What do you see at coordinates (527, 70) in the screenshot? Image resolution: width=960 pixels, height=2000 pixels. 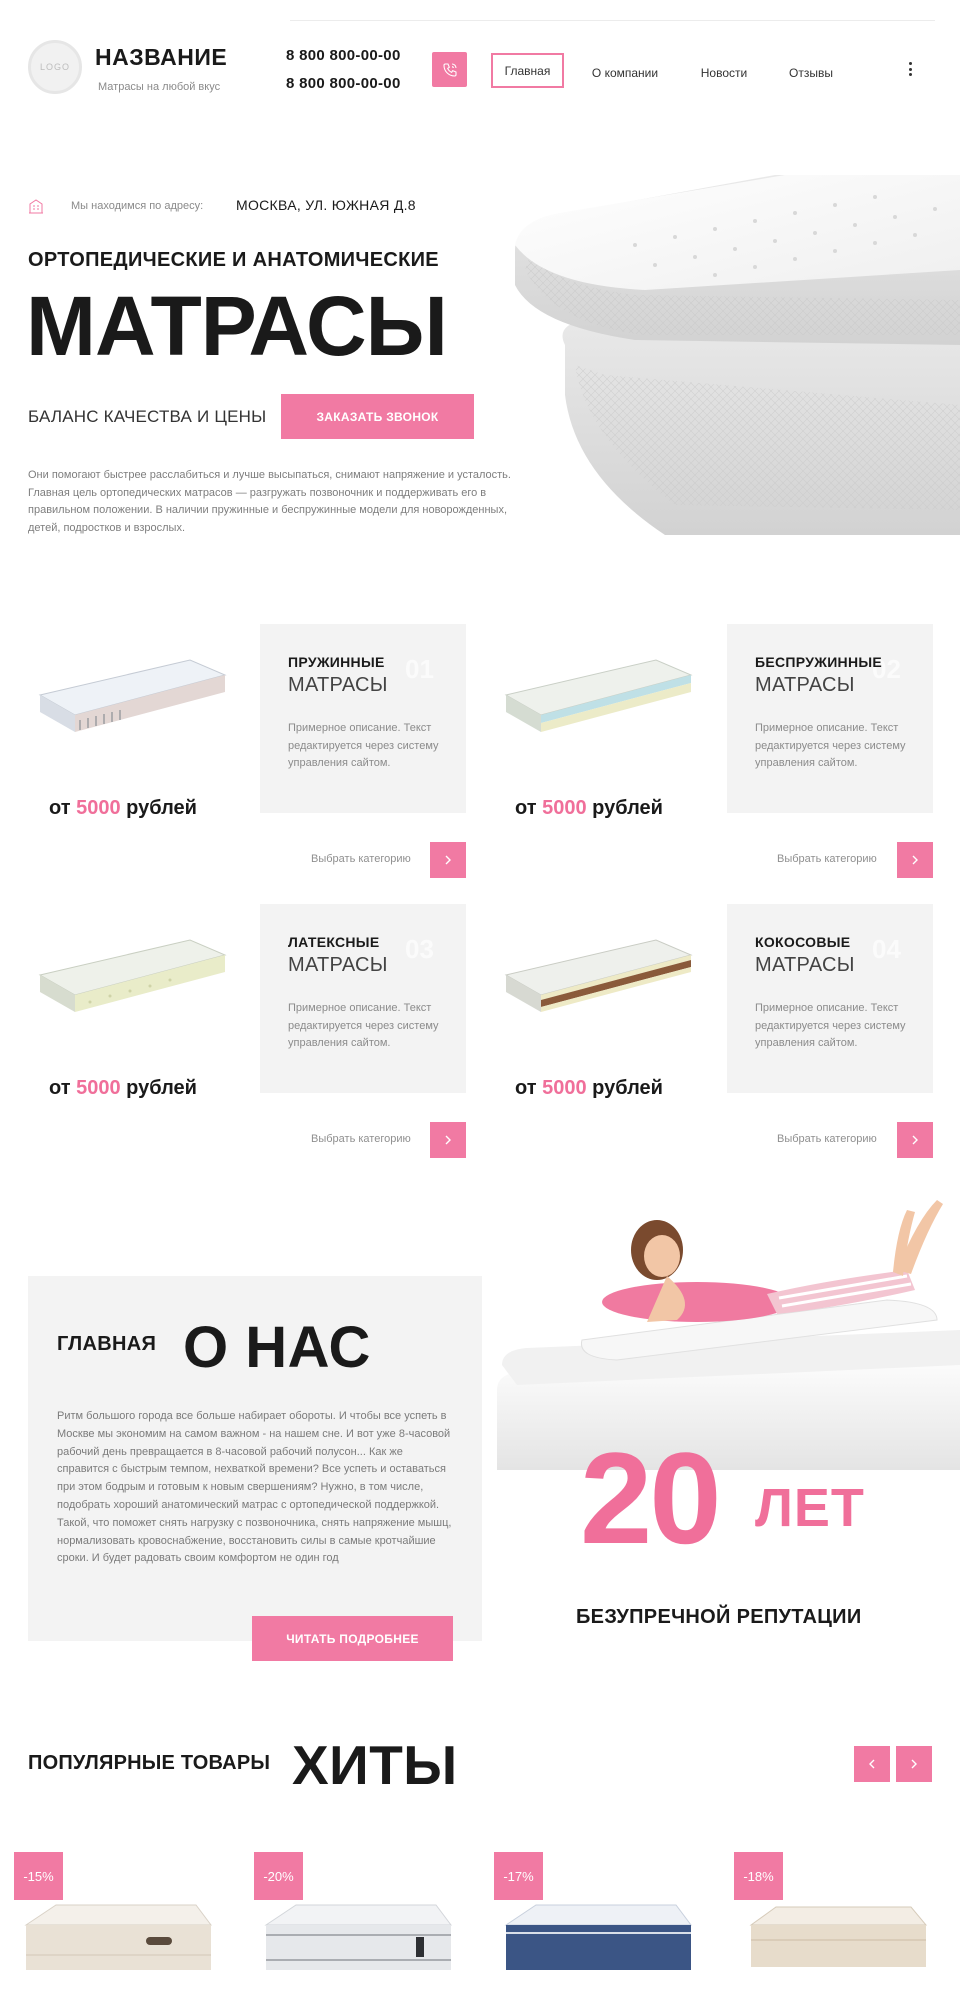 I see `nav-main: Главная` at bounding box center [527, 70].